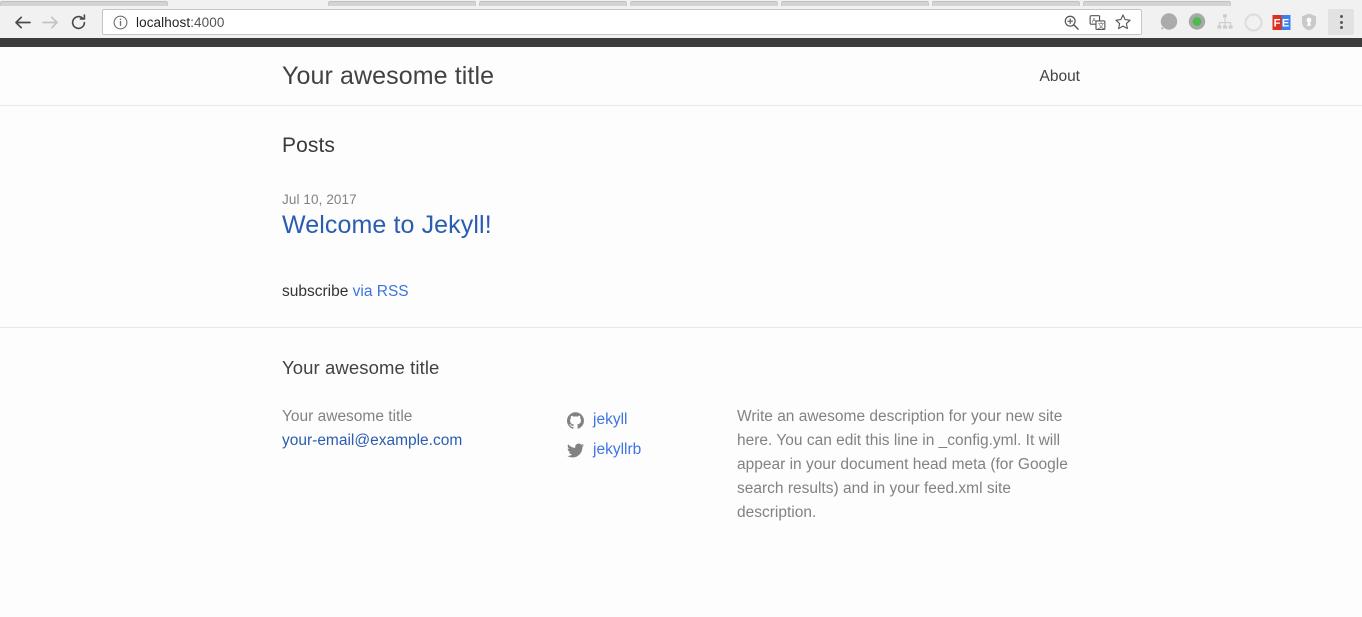  I want to click on fe-extension-icon: F E, so click(1281, 22).